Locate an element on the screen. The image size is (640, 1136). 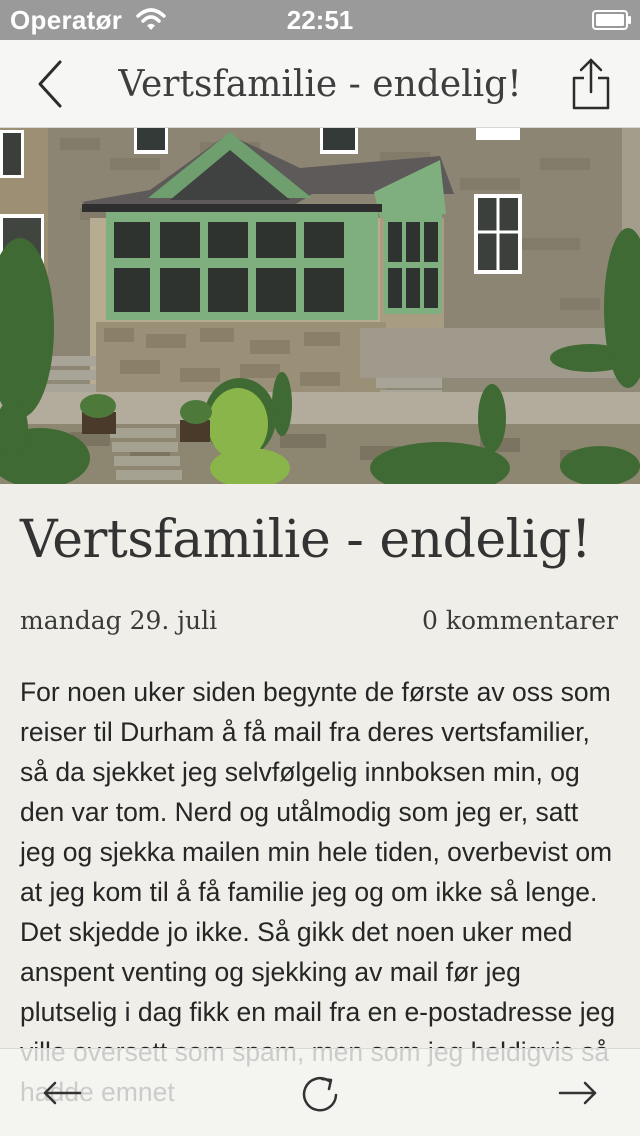
share-icon is located at coordinates (591, 84).